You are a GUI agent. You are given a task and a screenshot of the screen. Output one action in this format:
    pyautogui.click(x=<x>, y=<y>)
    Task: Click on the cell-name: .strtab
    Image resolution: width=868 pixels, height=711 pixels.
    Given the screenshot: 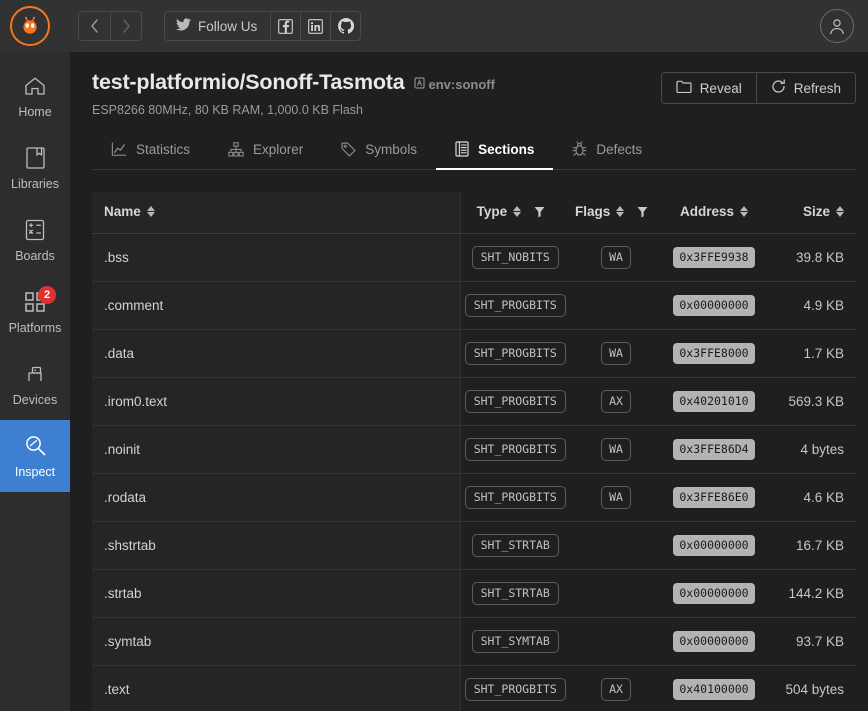 What is the action you would take?
    pyautogui.click(x=276, y=593)
    